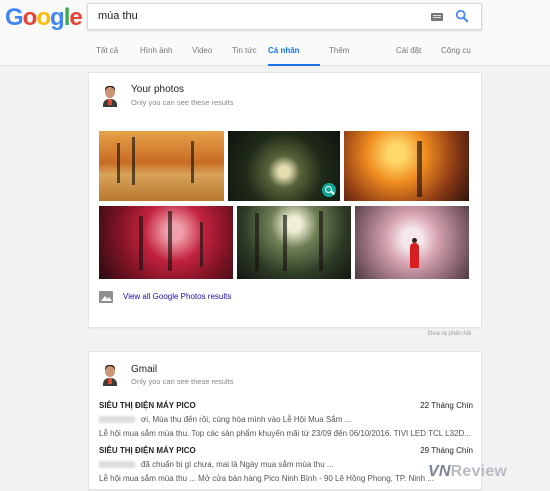 Image resolution: width=550 pixels, height=491 pixels. I want to click on watermark-brand: VN, so click(439, 471).